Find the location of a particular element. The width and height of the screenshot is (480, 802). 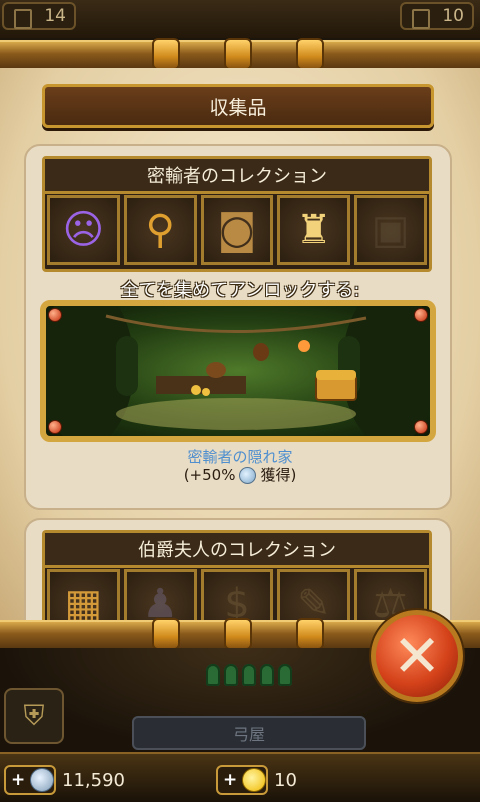

progress-indicators is located at coordinates (249, 675).